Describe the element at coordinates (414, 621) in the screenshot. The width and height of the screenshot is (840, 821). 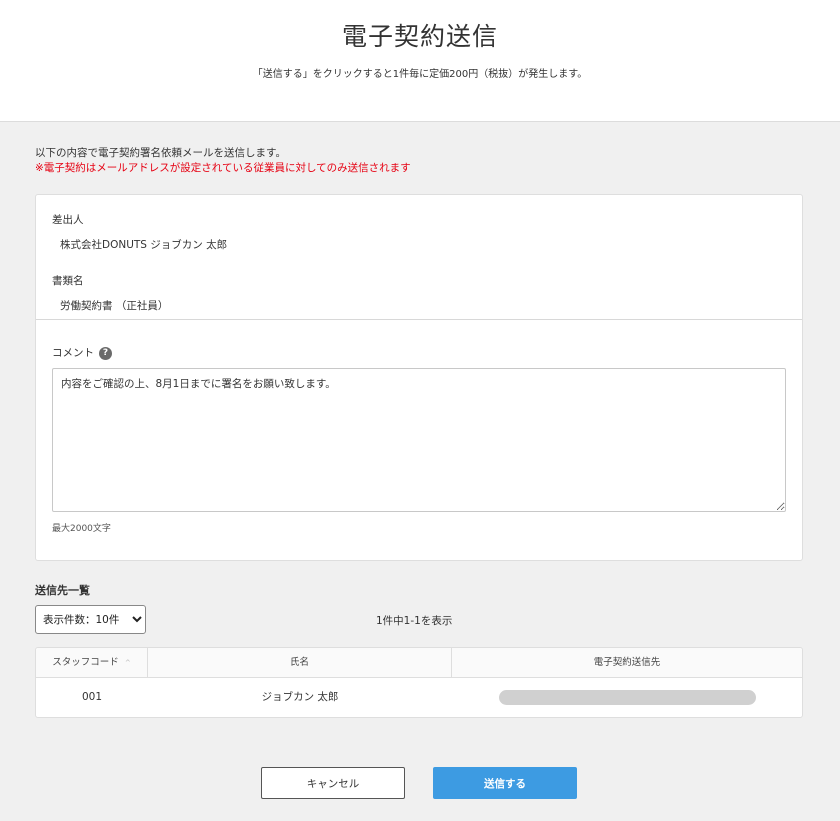
I see `pagination-count: 1件中1-1を表示` at that location.